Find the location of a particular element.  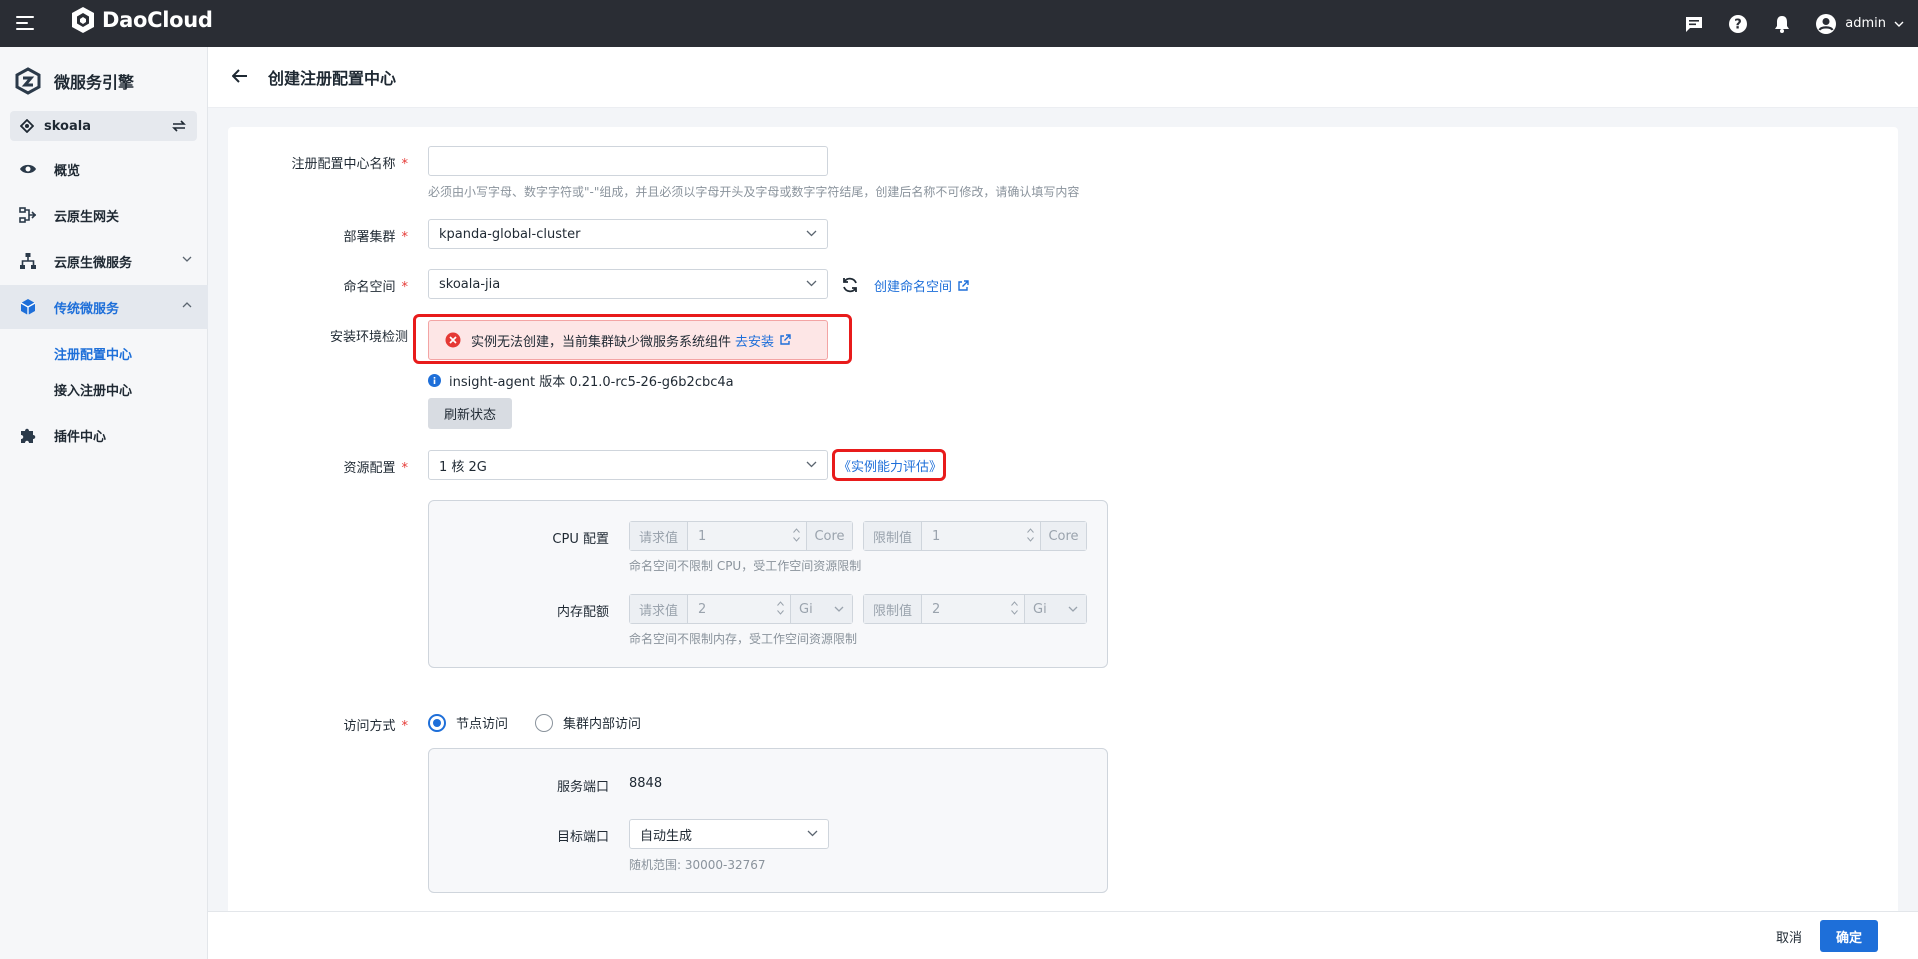

memory-limit-input: 限制值 2 Gi is located at coordinates (975, 609).